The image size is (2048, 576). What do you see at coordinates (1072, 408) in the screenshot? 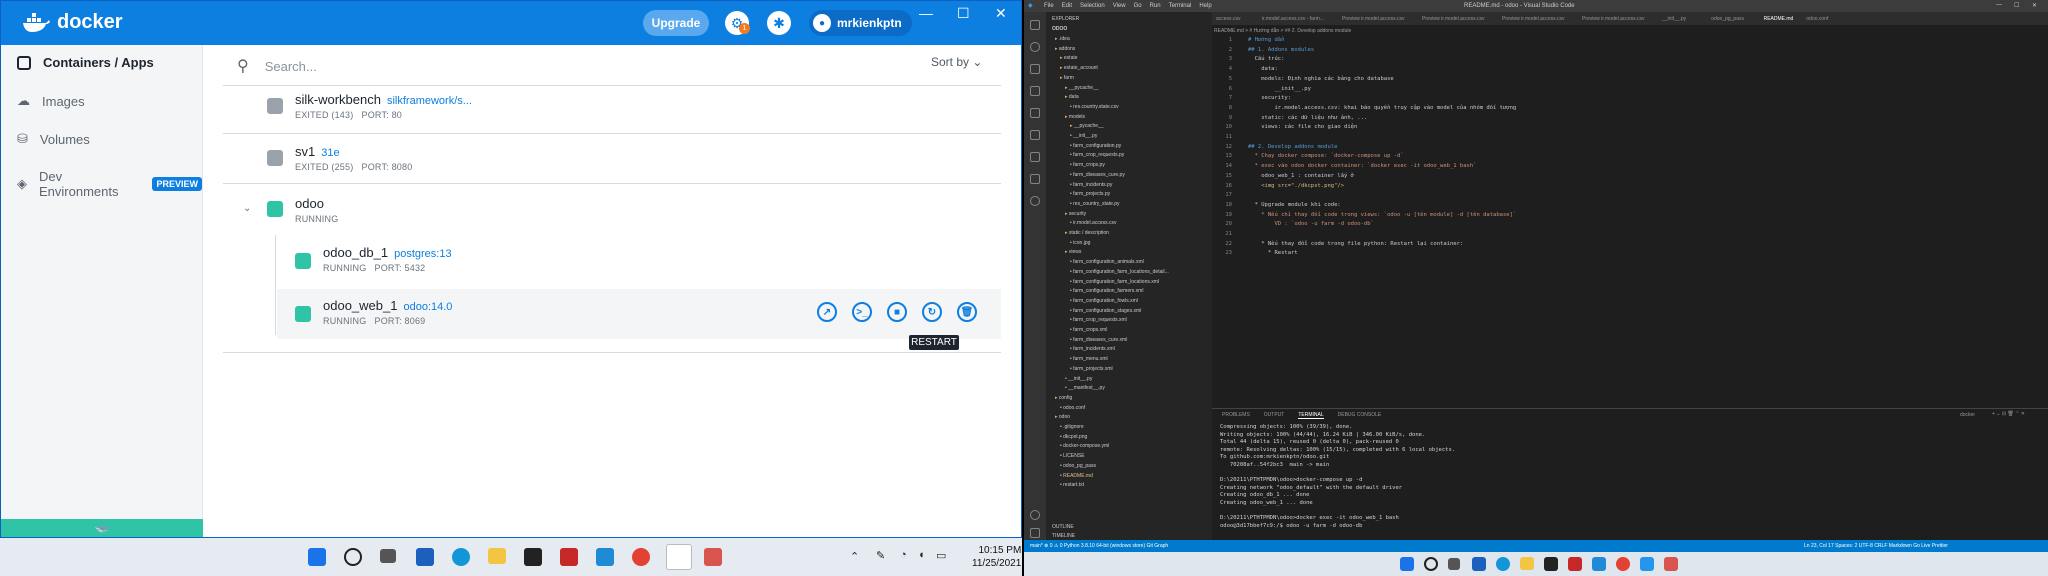
I see `tree-item: • odoo.conf` at bounding box center [1072, 408].